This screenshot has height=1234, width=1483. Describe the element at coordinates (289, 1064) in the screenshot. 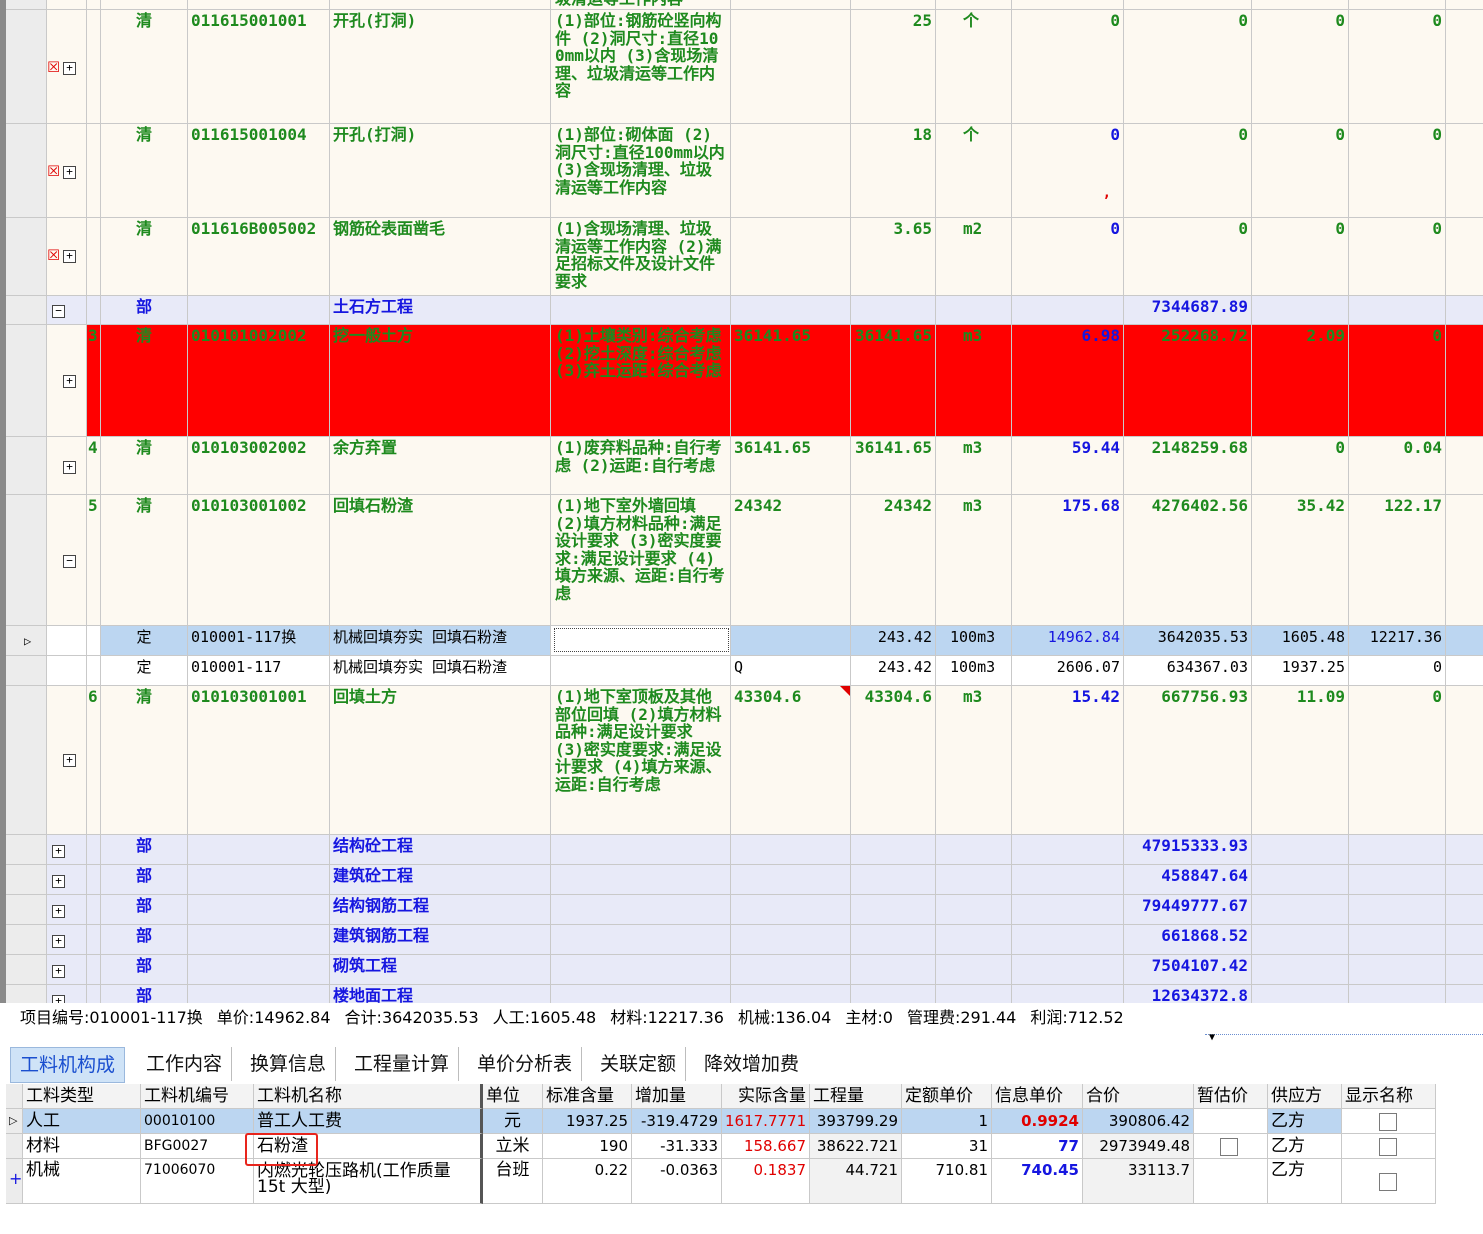

I see `tab-conversion-info: 换算信息` at that location.